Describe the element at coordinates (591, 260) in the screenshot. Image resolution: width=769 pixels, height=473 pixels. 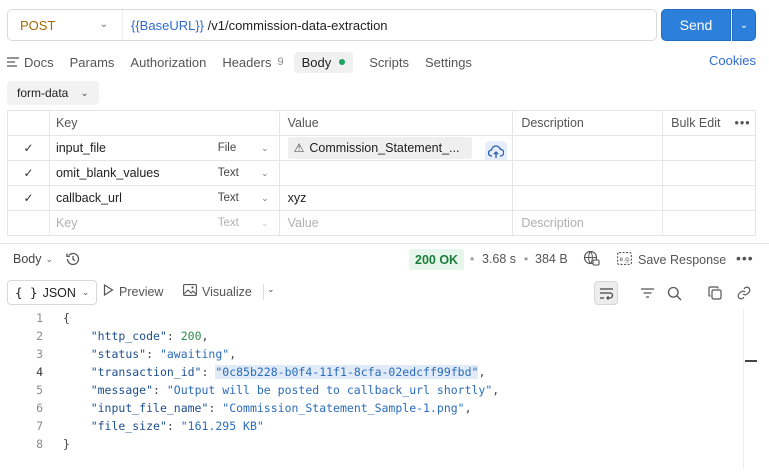
I see `globe-lock-icon` at that location.